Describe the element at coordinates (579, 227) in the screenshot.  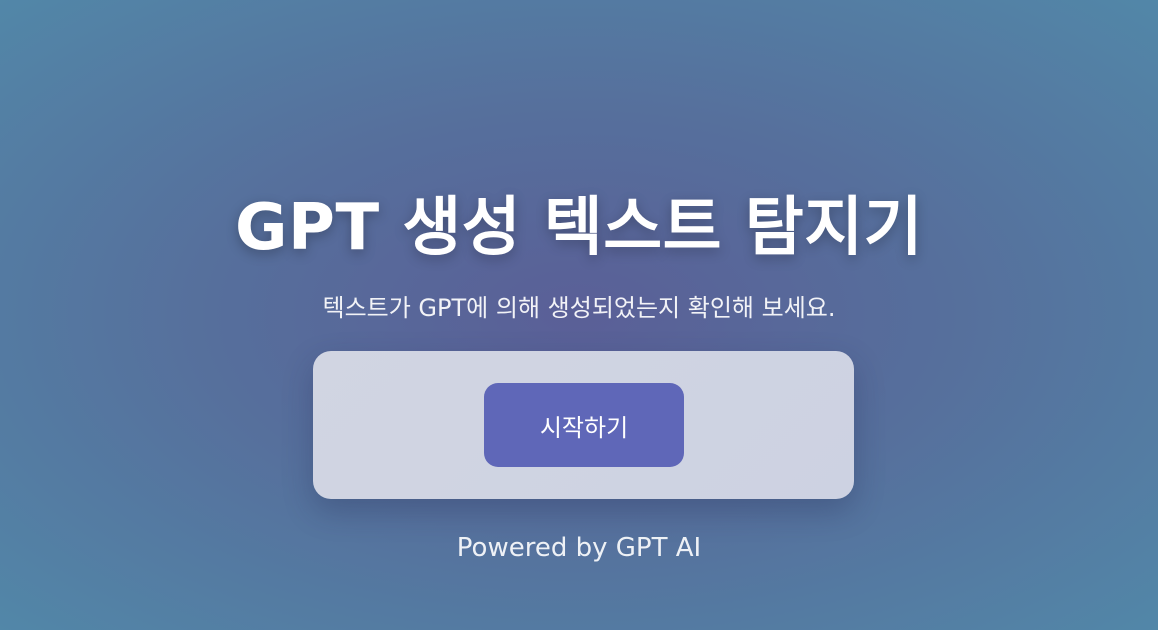
I see `page-title: GPT 생성 텍스트 탐지기` at that location.